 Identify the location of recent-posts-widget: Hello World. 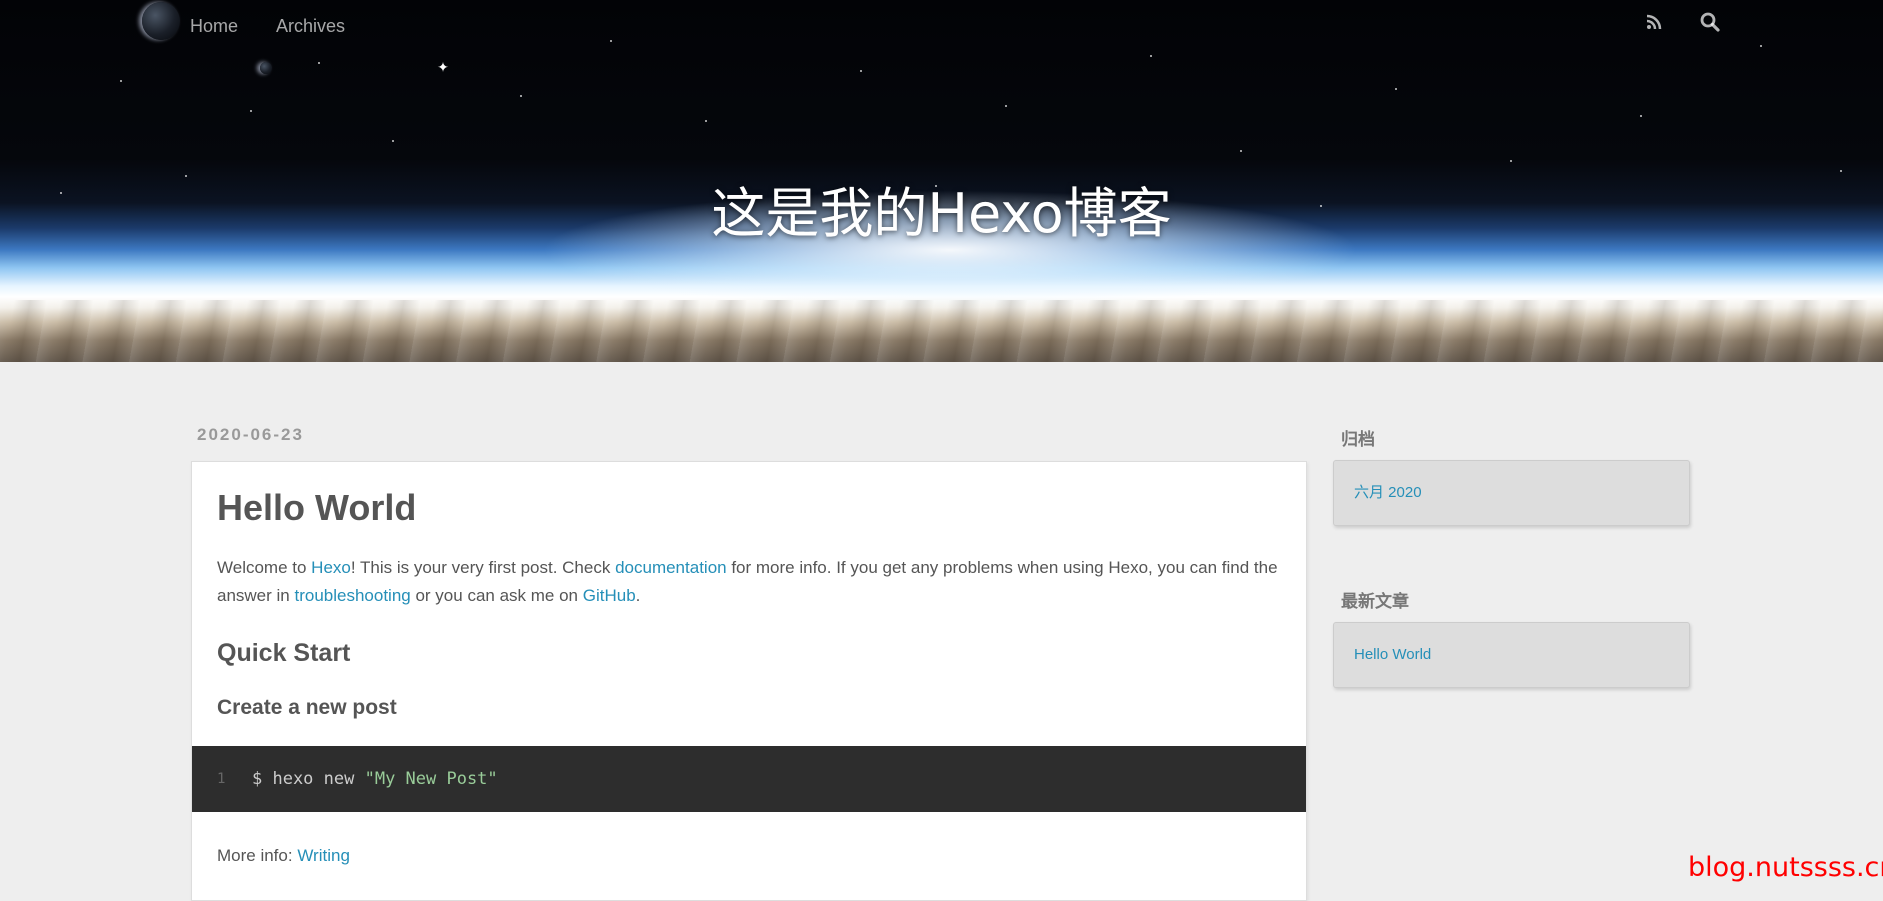
(1511, 655).